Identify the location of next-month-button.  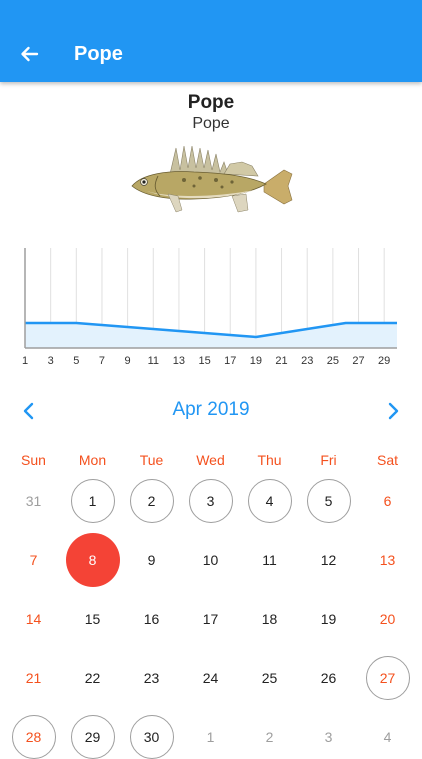
(393, 411).